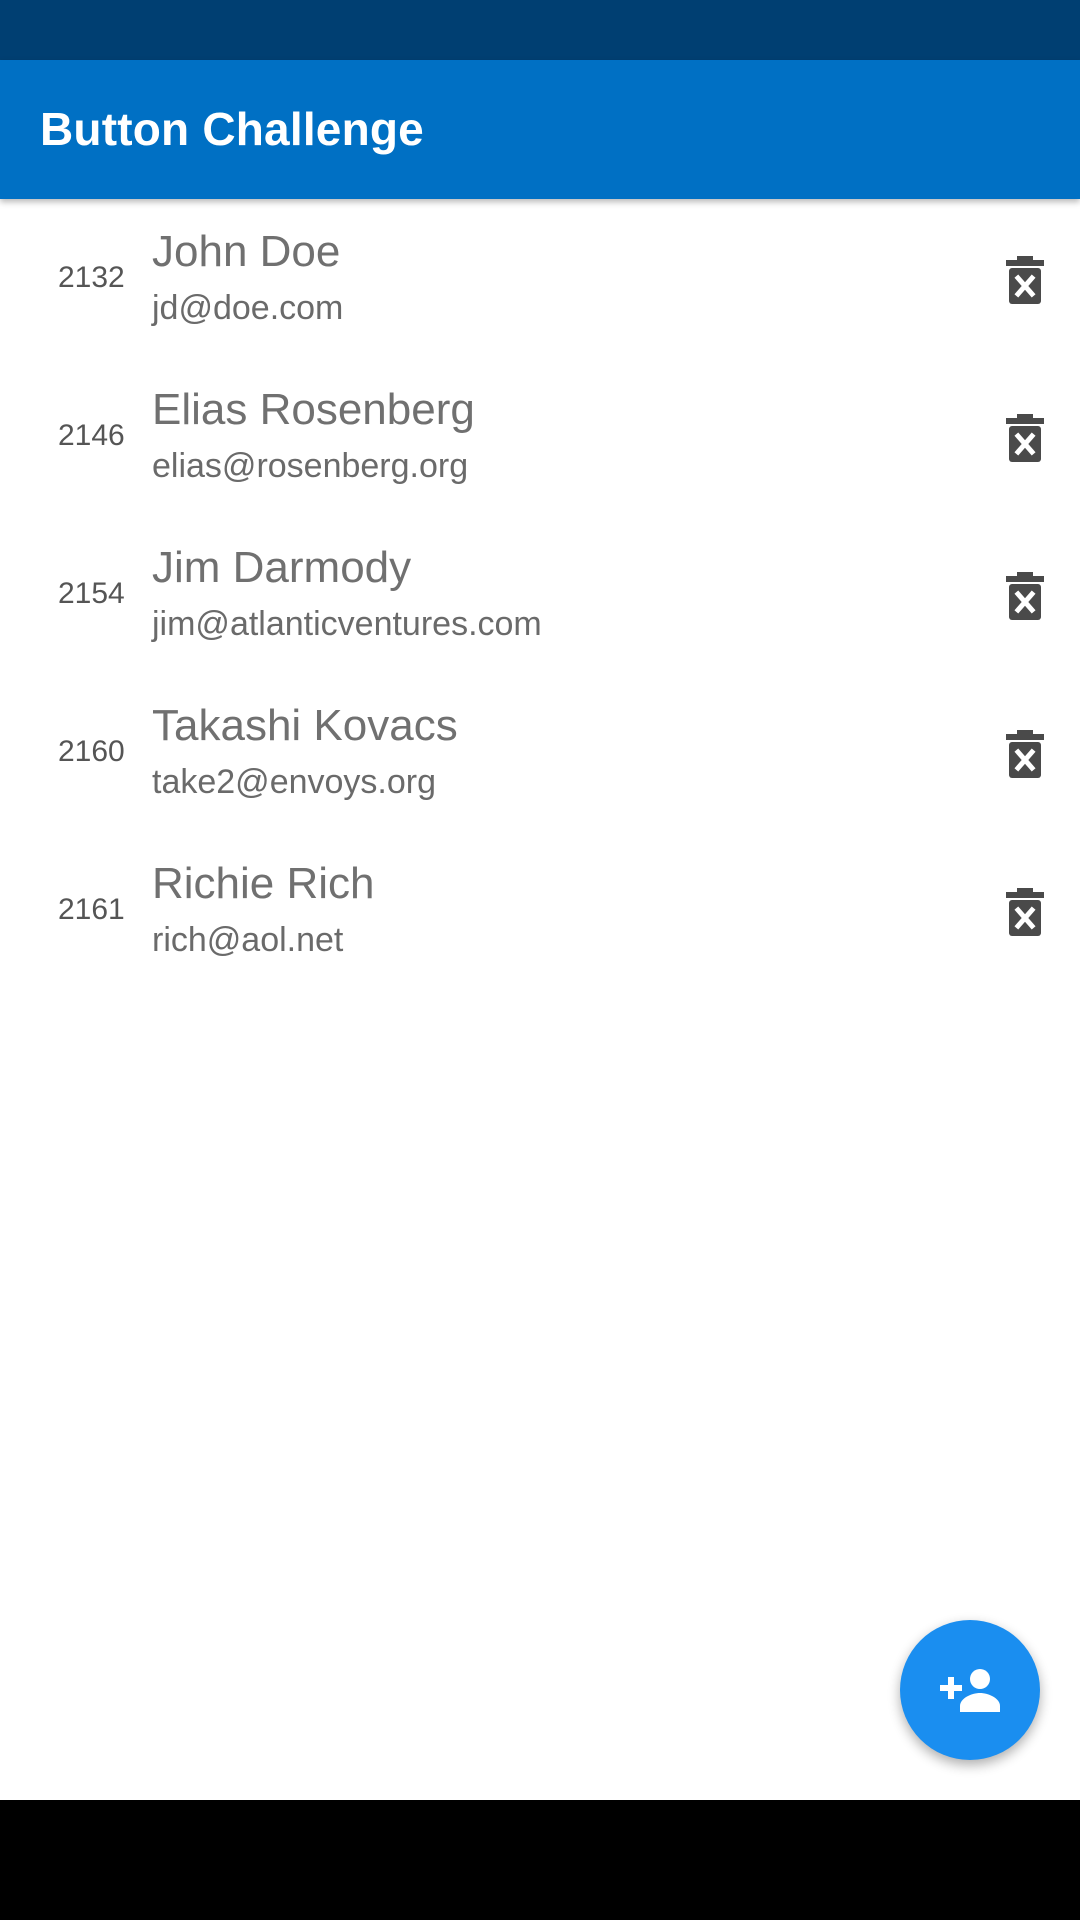 The height and width of the screenshot is (1920, 1080). I want to click on list-item: 2146 Elias Rosenberg elias@rosenberg.org, so click(540, 436).